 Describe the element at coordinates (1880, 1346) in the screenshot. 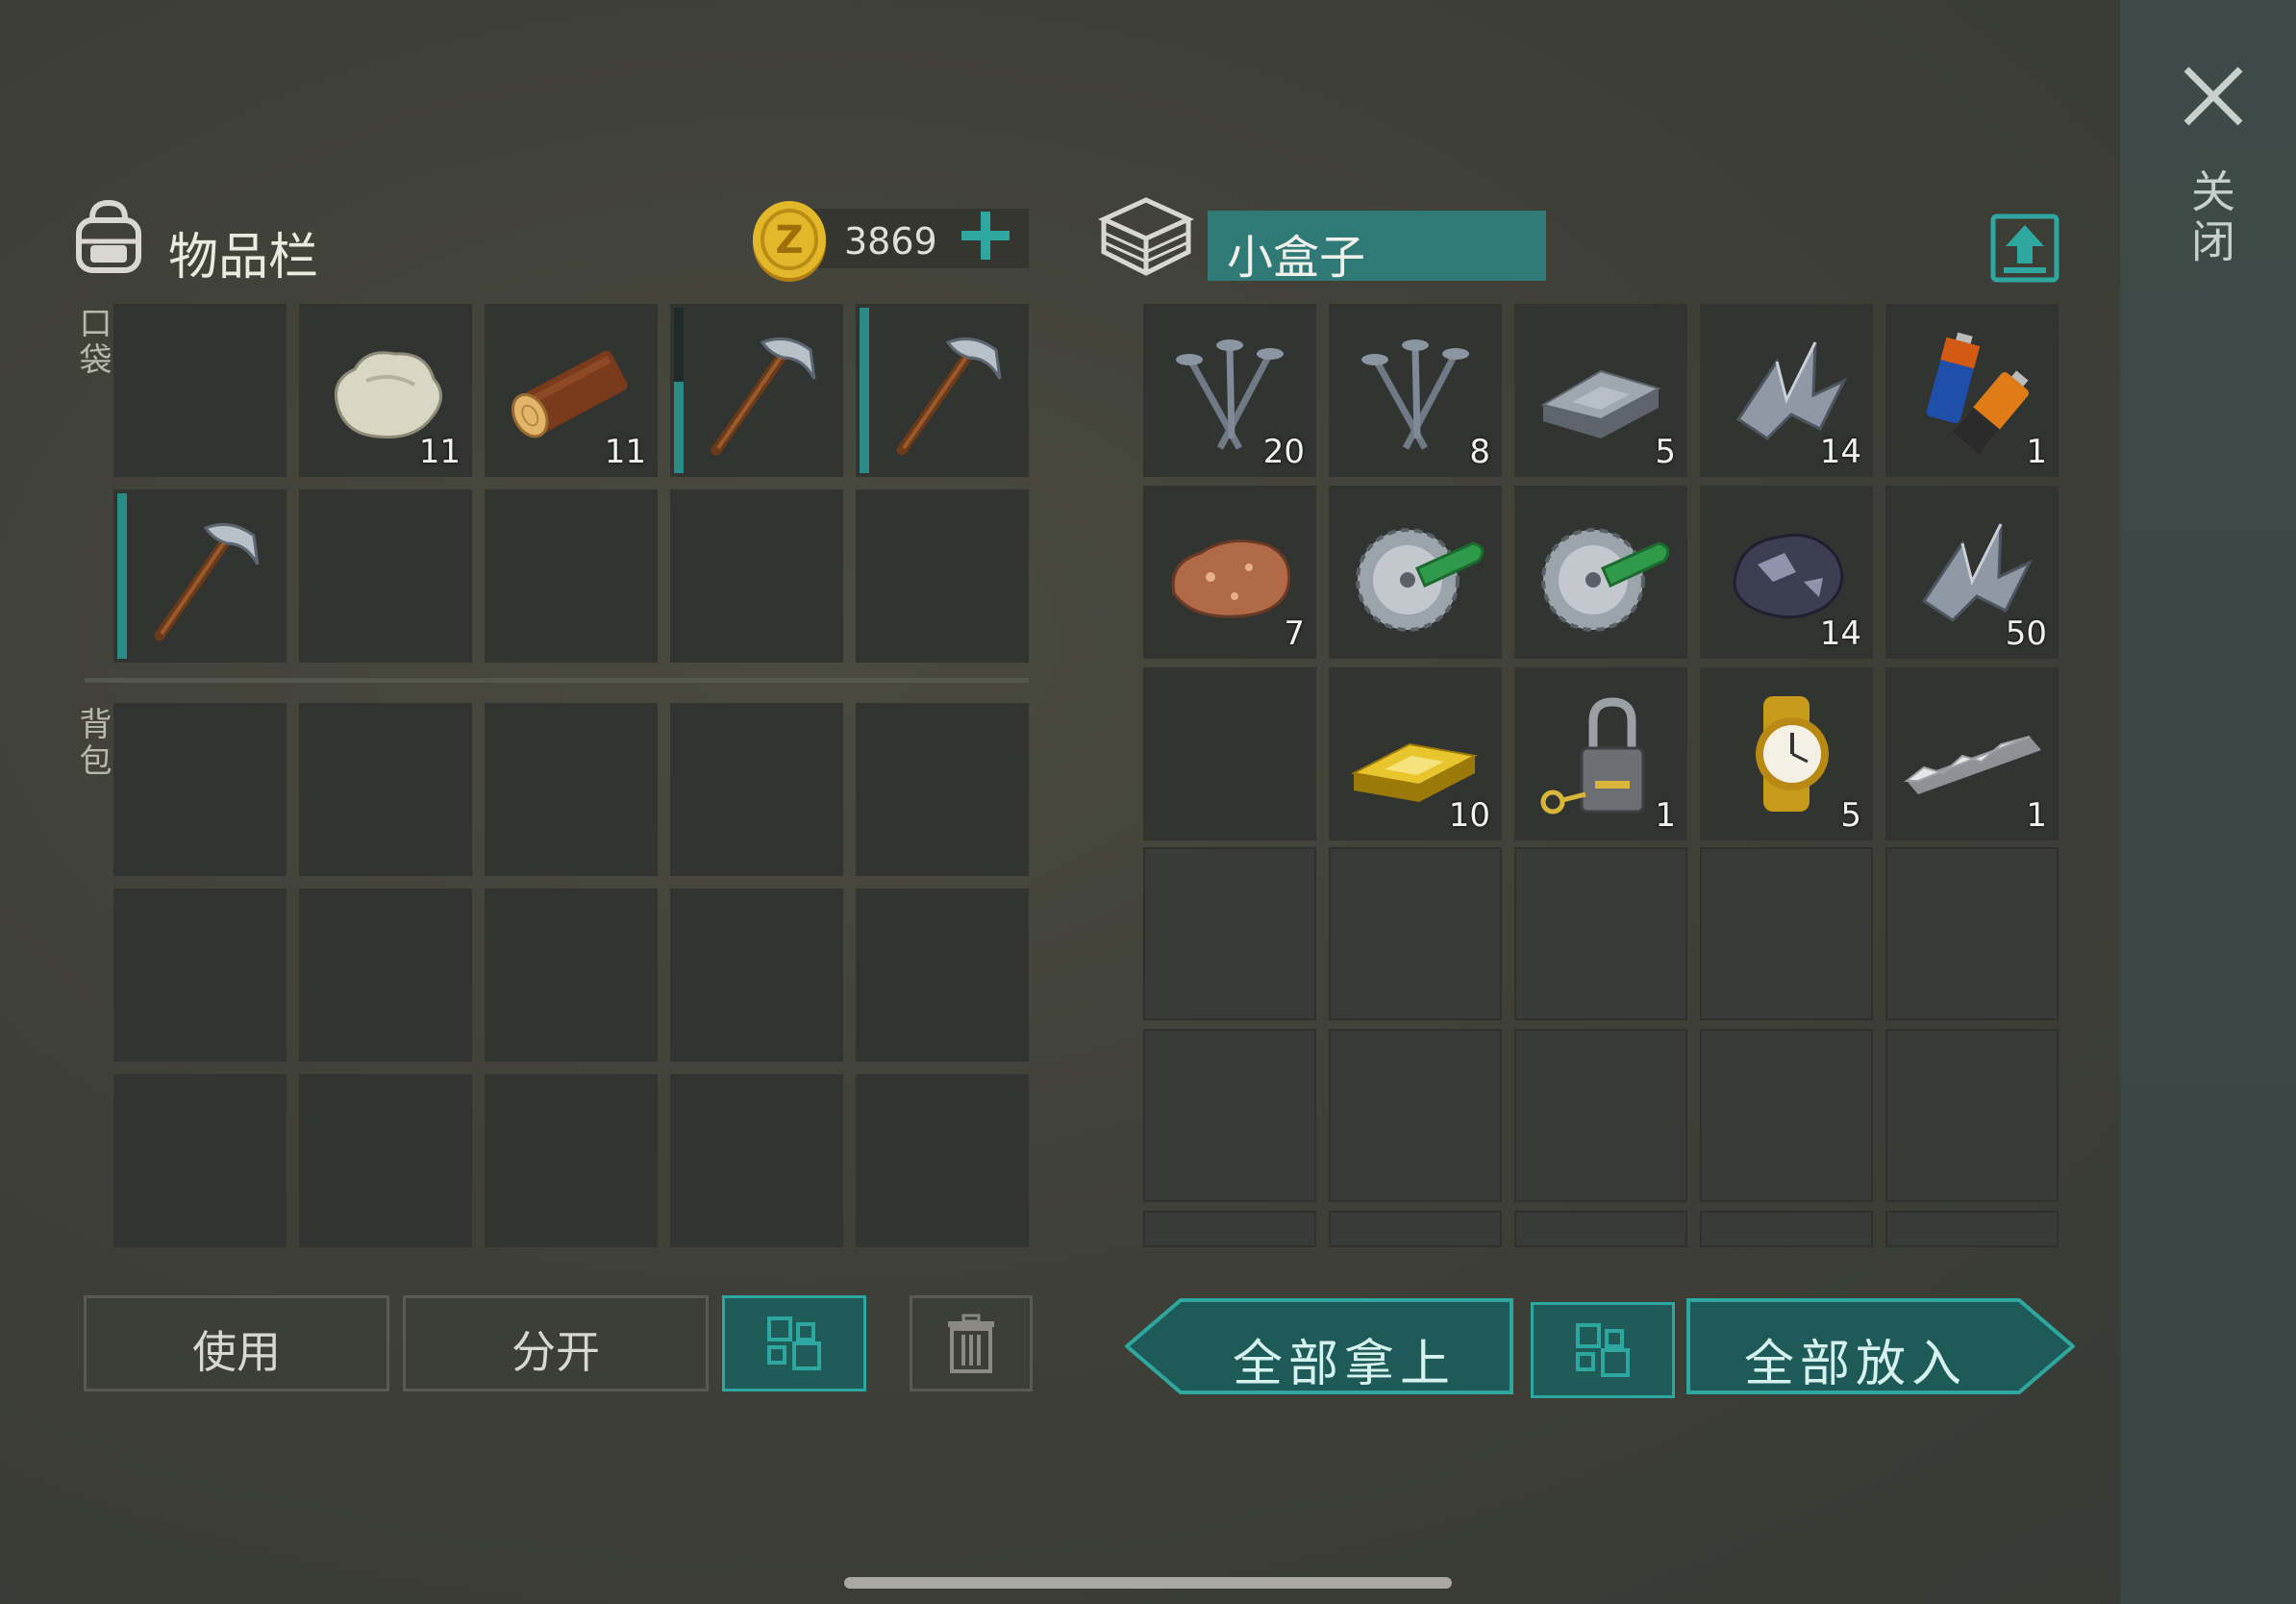

I see `put-all-button: 全部放入` at that location.